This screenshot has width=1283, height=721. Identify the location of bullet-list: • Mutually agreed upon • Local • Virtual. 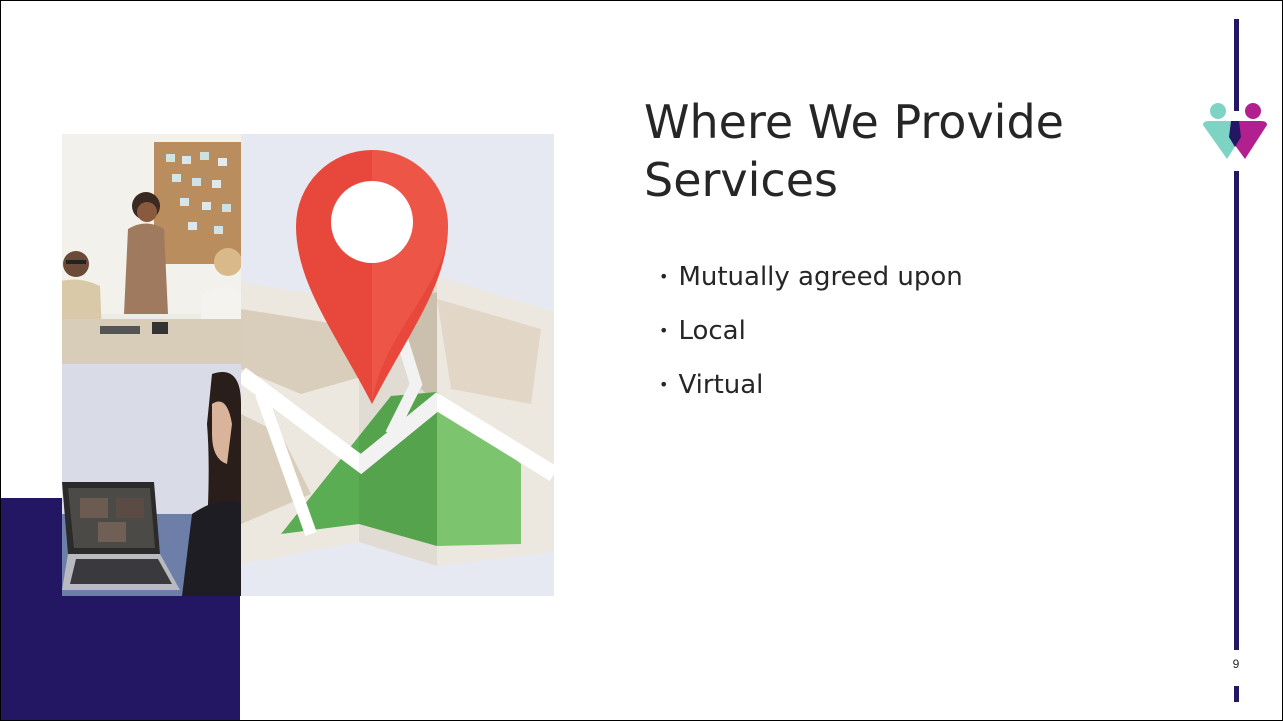
(811, 338).